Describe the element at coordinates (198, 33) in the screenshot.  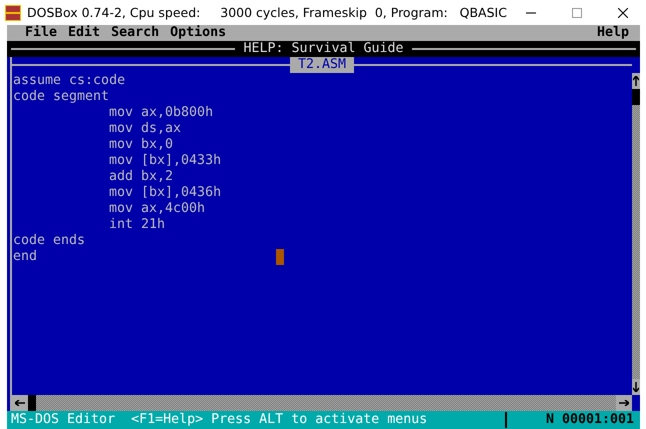
I see `menu-item: Options` at that location.